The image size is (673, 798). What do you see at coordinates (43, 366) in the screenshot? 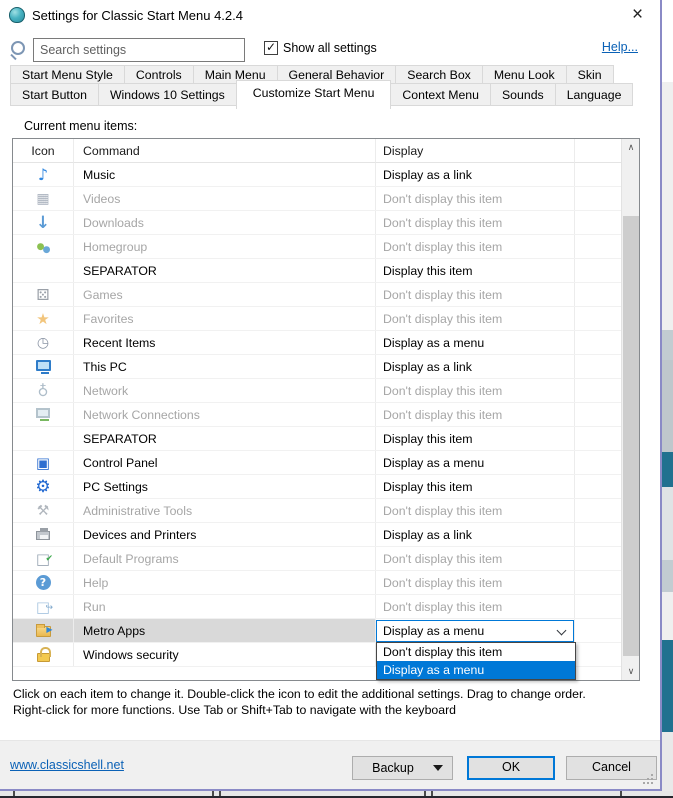
I see `this-pc-icon` at bounding box center [43, 366].